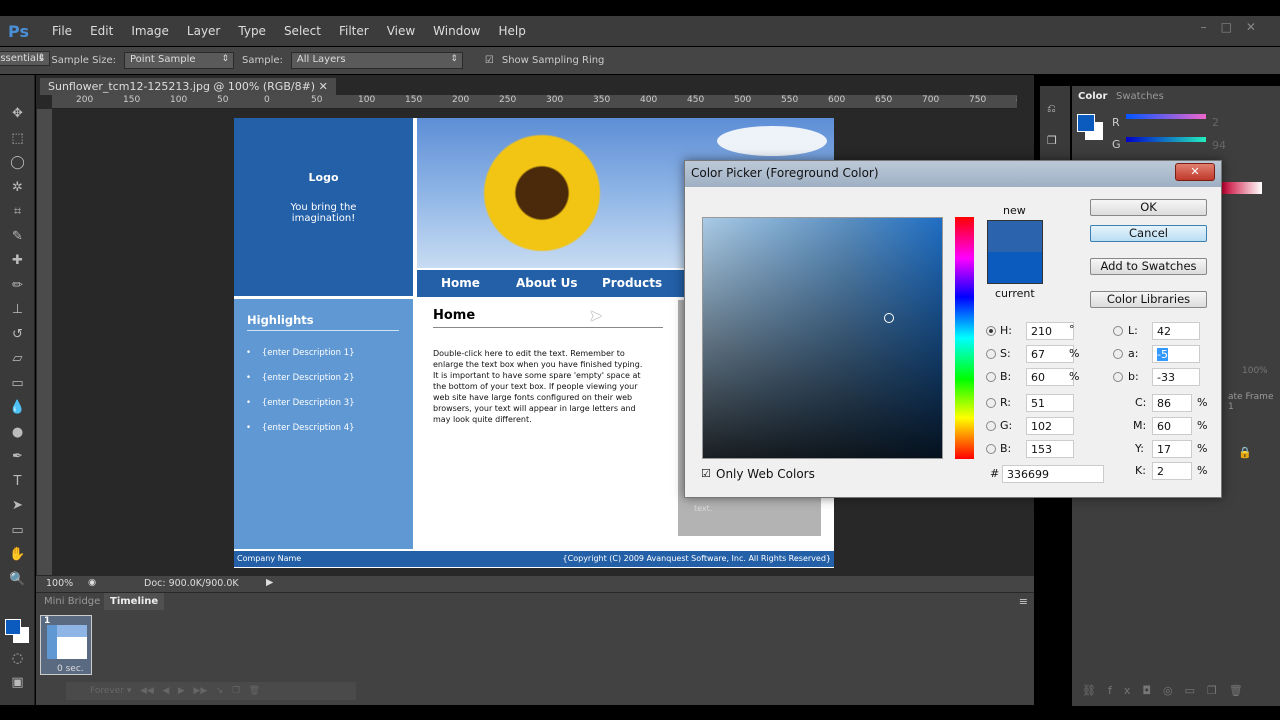 This screenshot has height=720, width=1280. What do you see at coordinates (1148, 299) in the screenshot?
I see `color-libraries-button: Color Libraries` at bounding box center [1148, 299].